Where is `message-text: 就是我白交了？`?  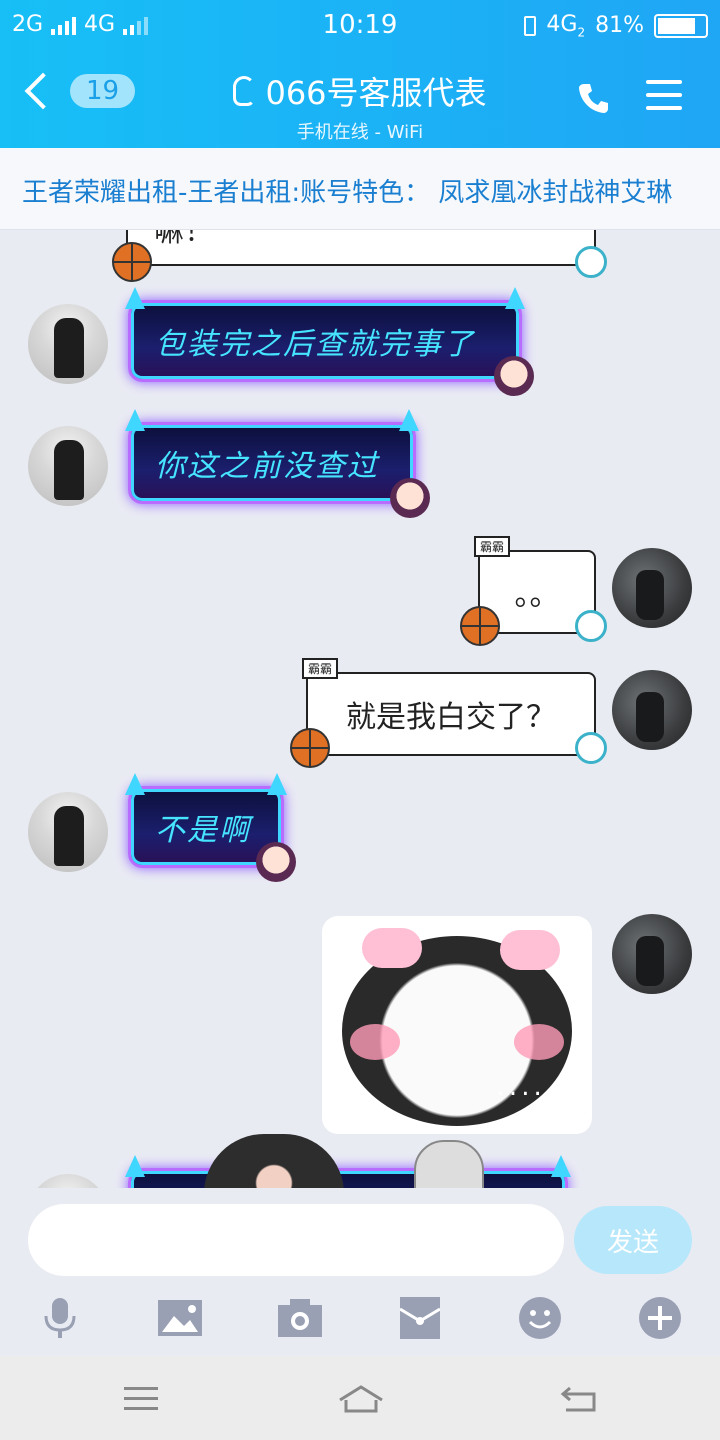 message-text: 就是我白交了？ is located at coordinates (451, 717).